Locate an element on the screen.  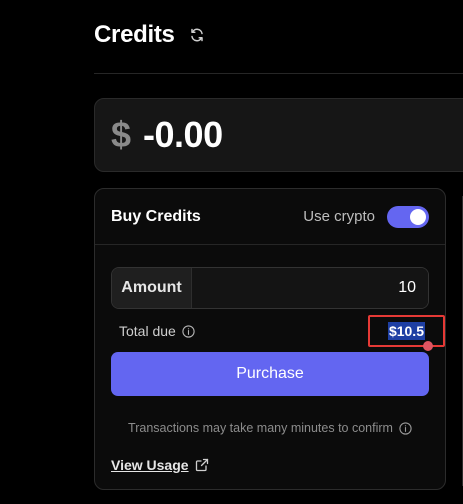
balance-card: $ -0.00 is located at coordinates (278, 135).